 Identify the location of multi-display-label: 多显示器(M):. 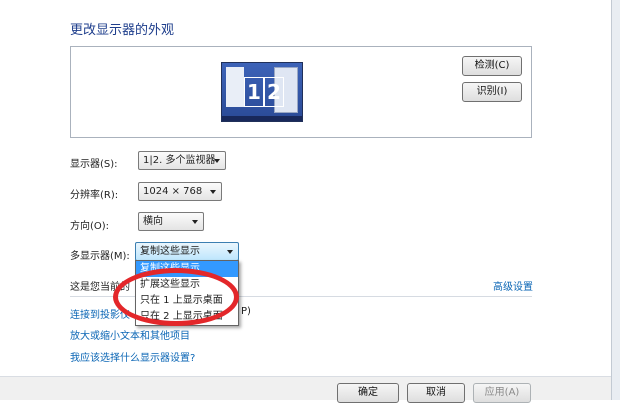
(100, 256).